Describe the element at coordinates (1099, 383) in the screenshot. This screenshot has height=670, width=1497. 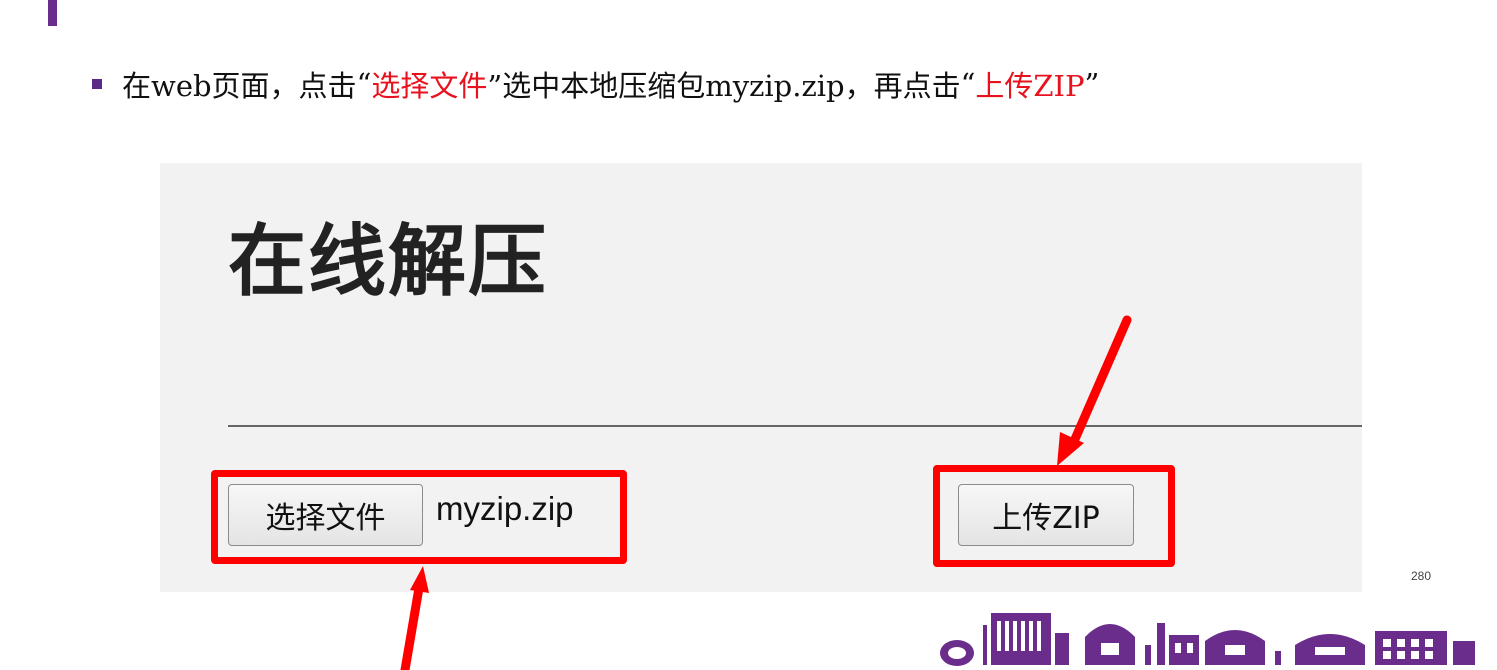
I see `arrow-to-upload-line` at that location.